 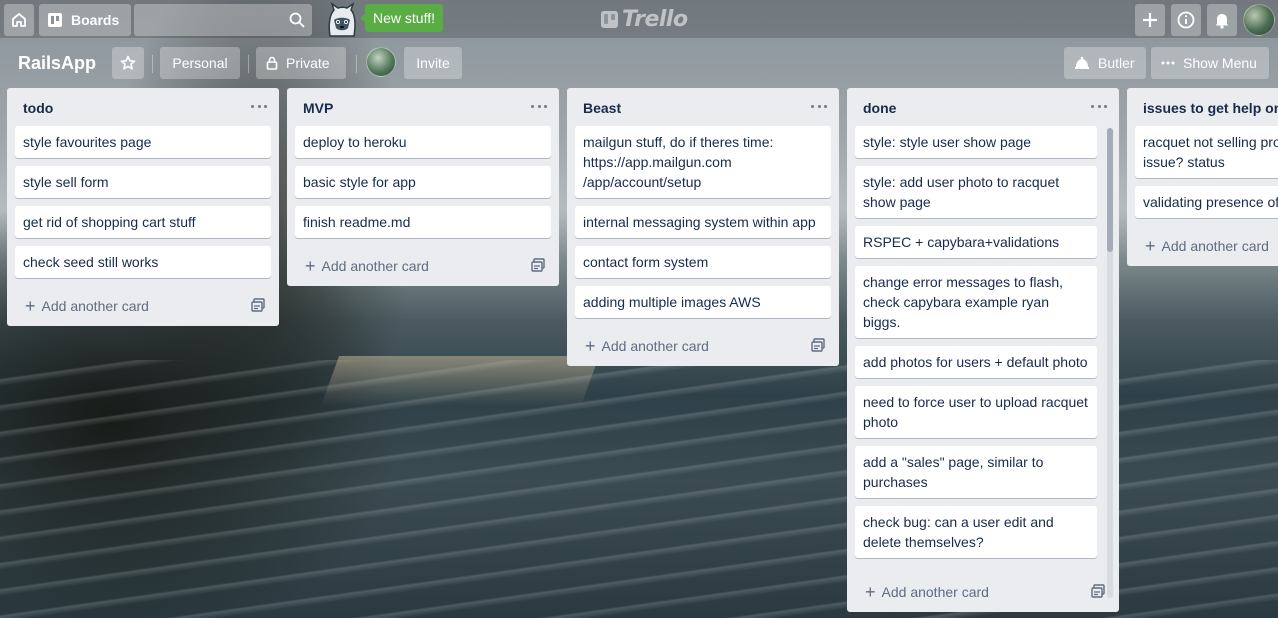 What do you see at coordinates (976, 472) in the screenshot?
I see `card: add a "sales" page, similar to purchases` at bounding box center [976, 472].